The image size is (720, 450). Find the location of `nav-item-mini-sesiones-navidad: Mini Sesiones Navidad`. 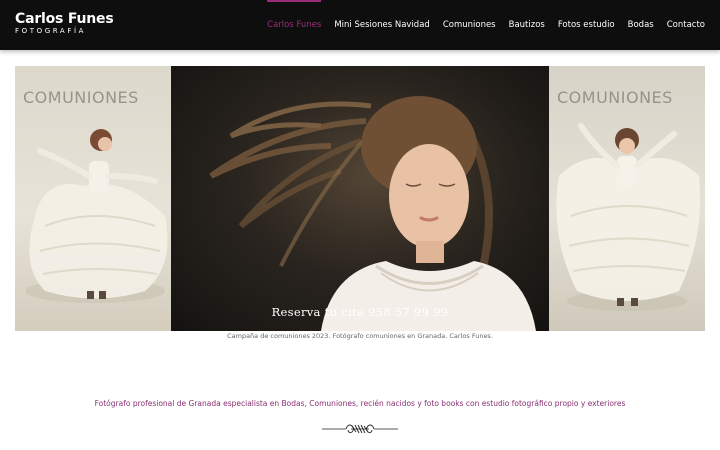

nav-item-mini-sesiones-navidad: Mini Sesiones Navidad is located at coordinates (381, 25).